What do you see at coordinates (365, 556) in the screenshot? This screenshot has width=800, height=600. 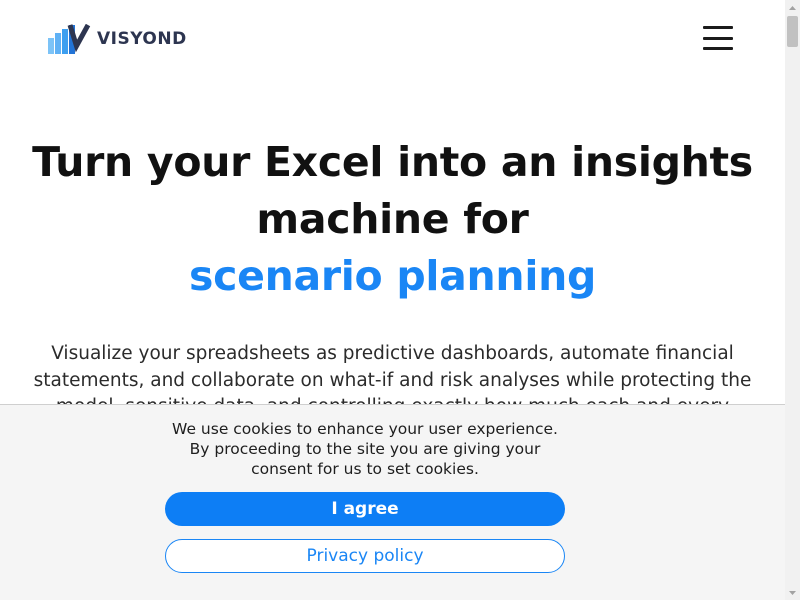 I see `privacy-policy-button: Privacy policy` at bounding box center [365, 556].